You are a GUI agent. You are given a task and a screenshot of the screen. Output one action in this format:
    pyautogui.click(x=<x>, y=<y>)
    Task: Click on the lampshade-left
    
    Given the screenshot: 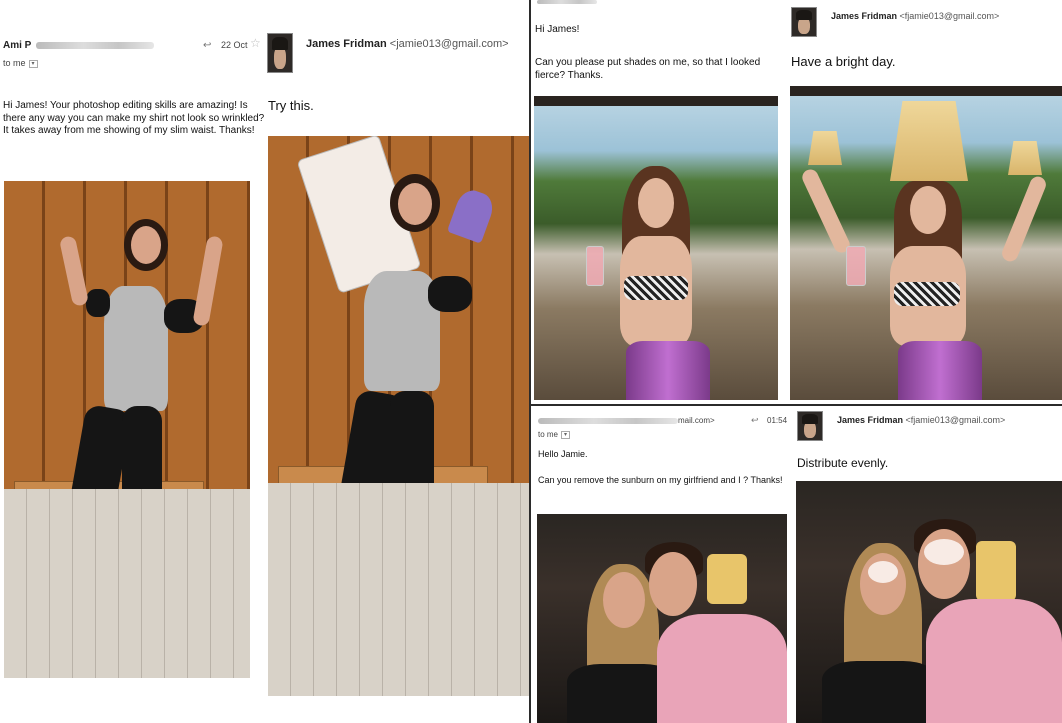 What is the action you would take?
    pyautogui.click(x=825, y=148)
    